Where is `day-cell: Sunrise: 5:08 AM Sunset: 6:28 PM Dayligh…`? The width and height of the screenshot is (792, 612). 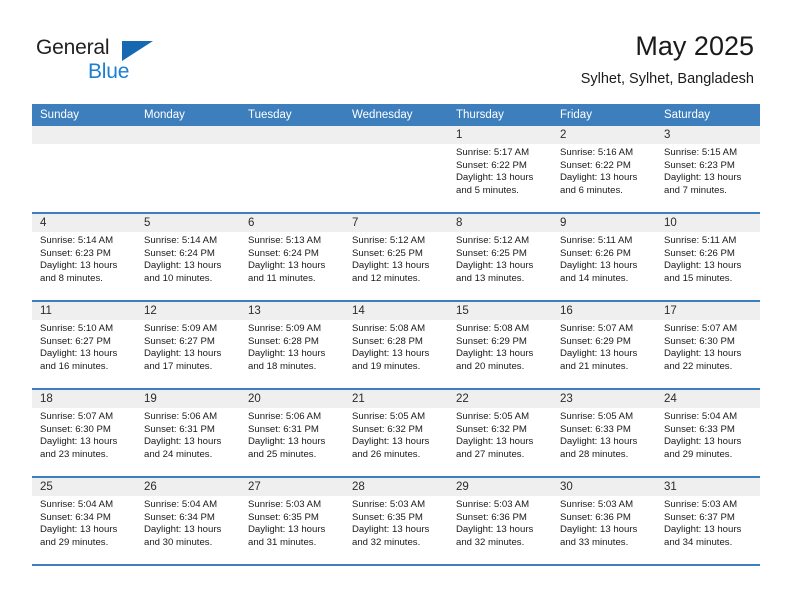
day-cell: Sunrise: 5:08 AM Sunset: 6:28 PM Dayligh… is located at coordinates (396, 354).